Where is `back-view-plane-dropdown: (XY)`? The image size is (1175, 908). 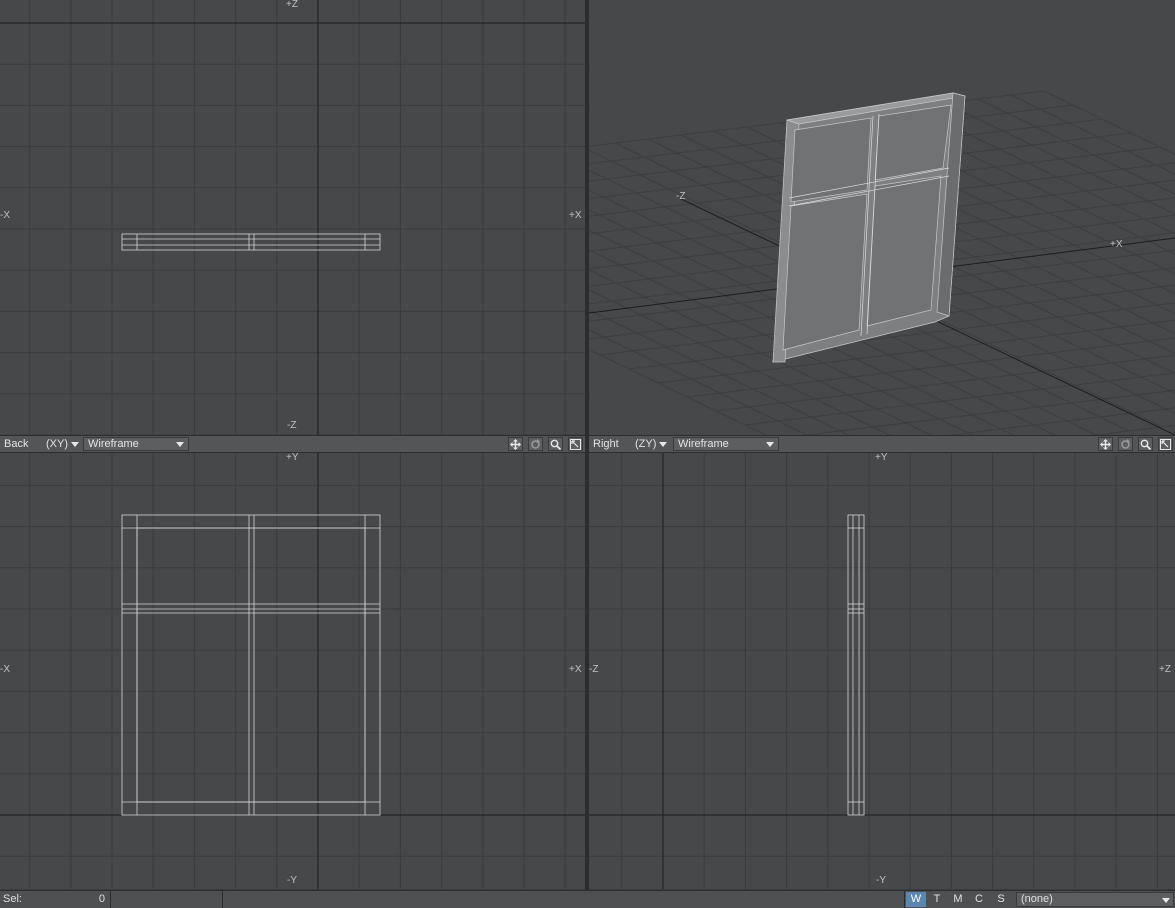 back-view-plane-dropdown: (XY) is located at coordinates (62, 444).